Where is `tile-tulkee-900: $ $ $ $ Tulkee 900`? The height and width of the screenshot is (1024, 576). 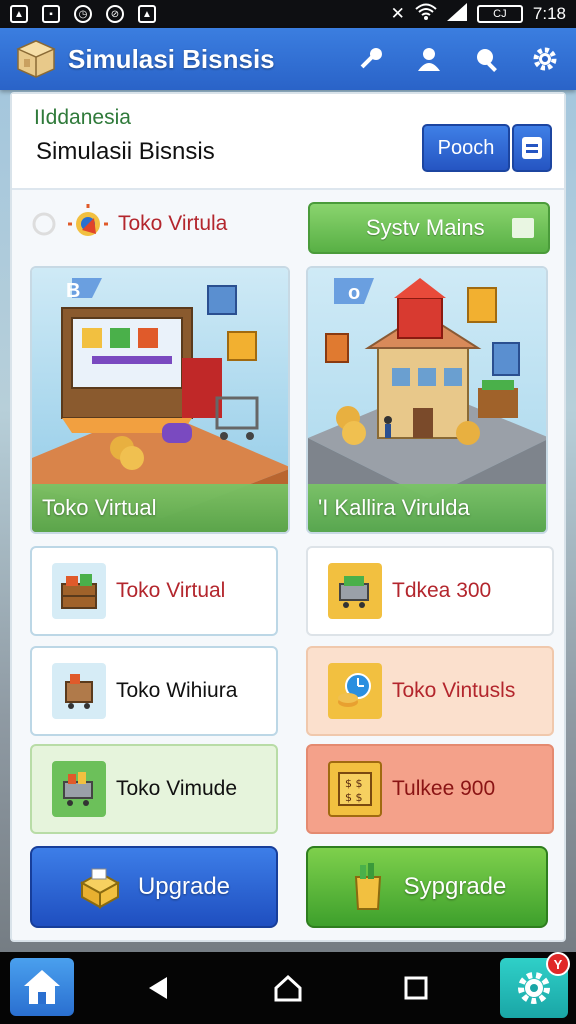
tile-tulkee-900: $ $ $ $ Tulkee 900 is located at coordinates (430, 789).